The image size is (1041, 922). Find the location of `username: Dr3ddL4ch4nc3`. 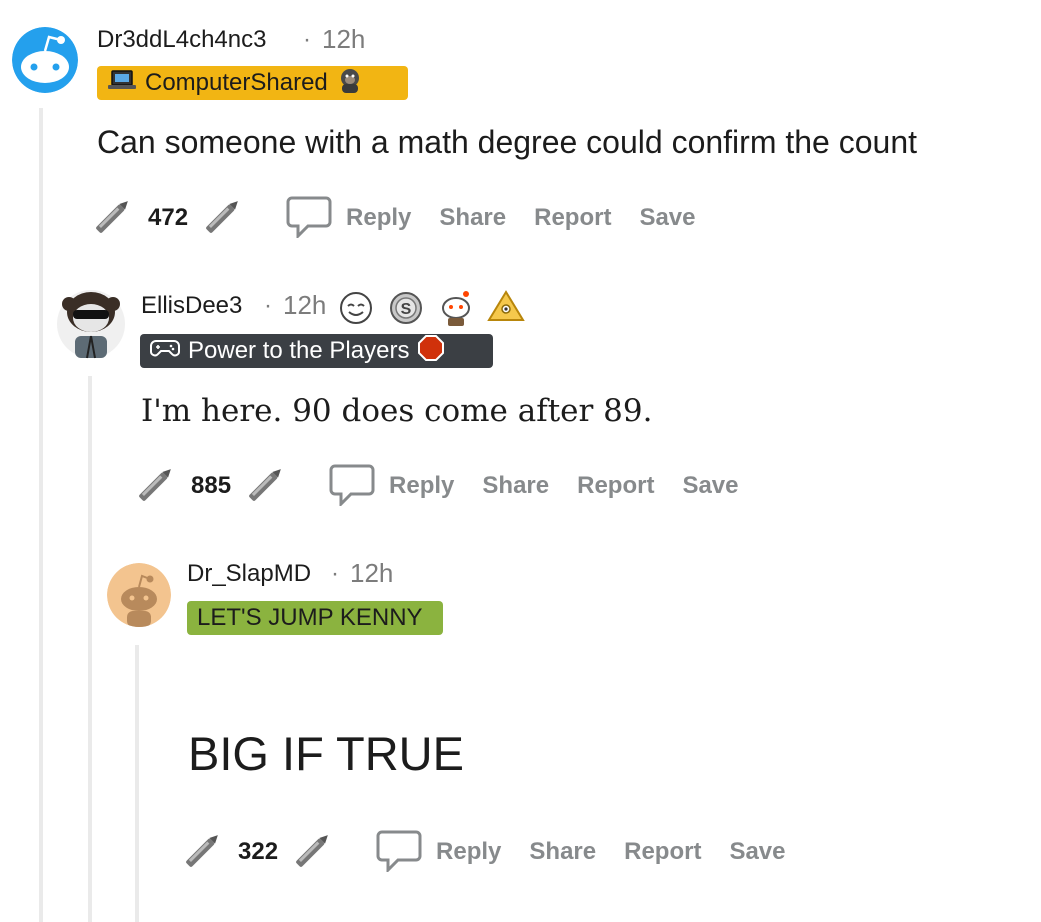

username: Dr3ddL4ch4nc3 is located at coordinates (181, 40).